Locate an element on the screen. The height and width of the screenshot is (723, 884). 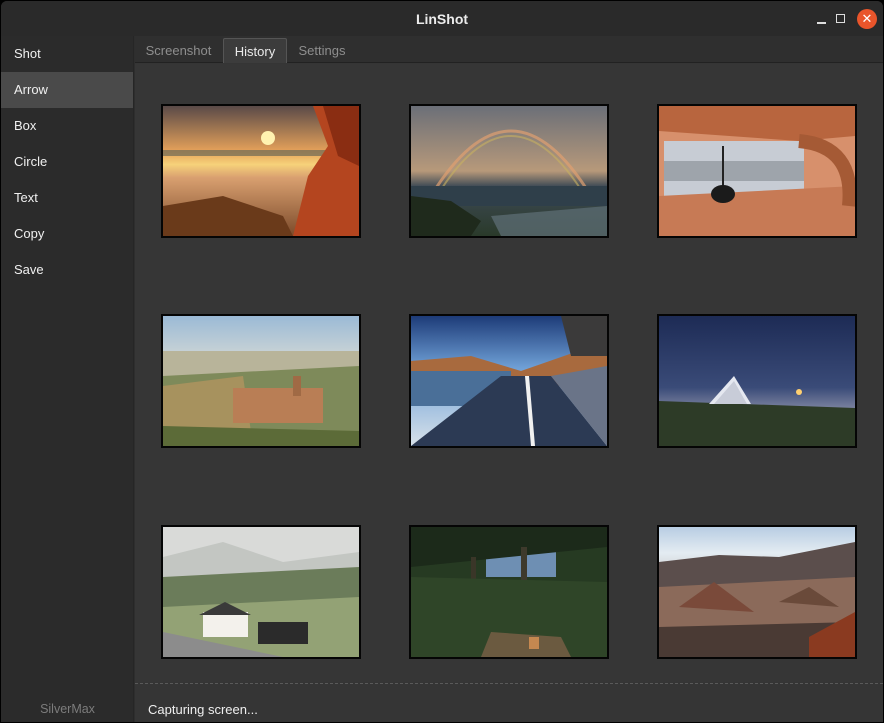
thumbnail-mountain-road is located at coordinates (509, 381).